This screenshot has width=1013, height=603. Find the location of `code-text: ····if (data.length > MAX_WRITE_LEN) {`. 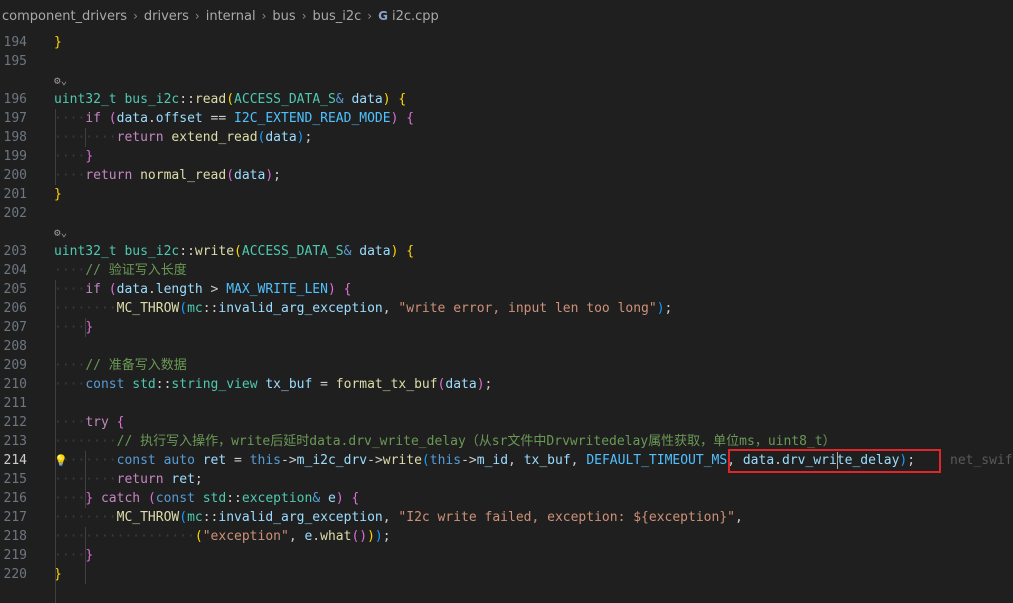

code-text: ····if (data.length > MAX_WRITE_LEN) { is located at coordinates (202, 289).